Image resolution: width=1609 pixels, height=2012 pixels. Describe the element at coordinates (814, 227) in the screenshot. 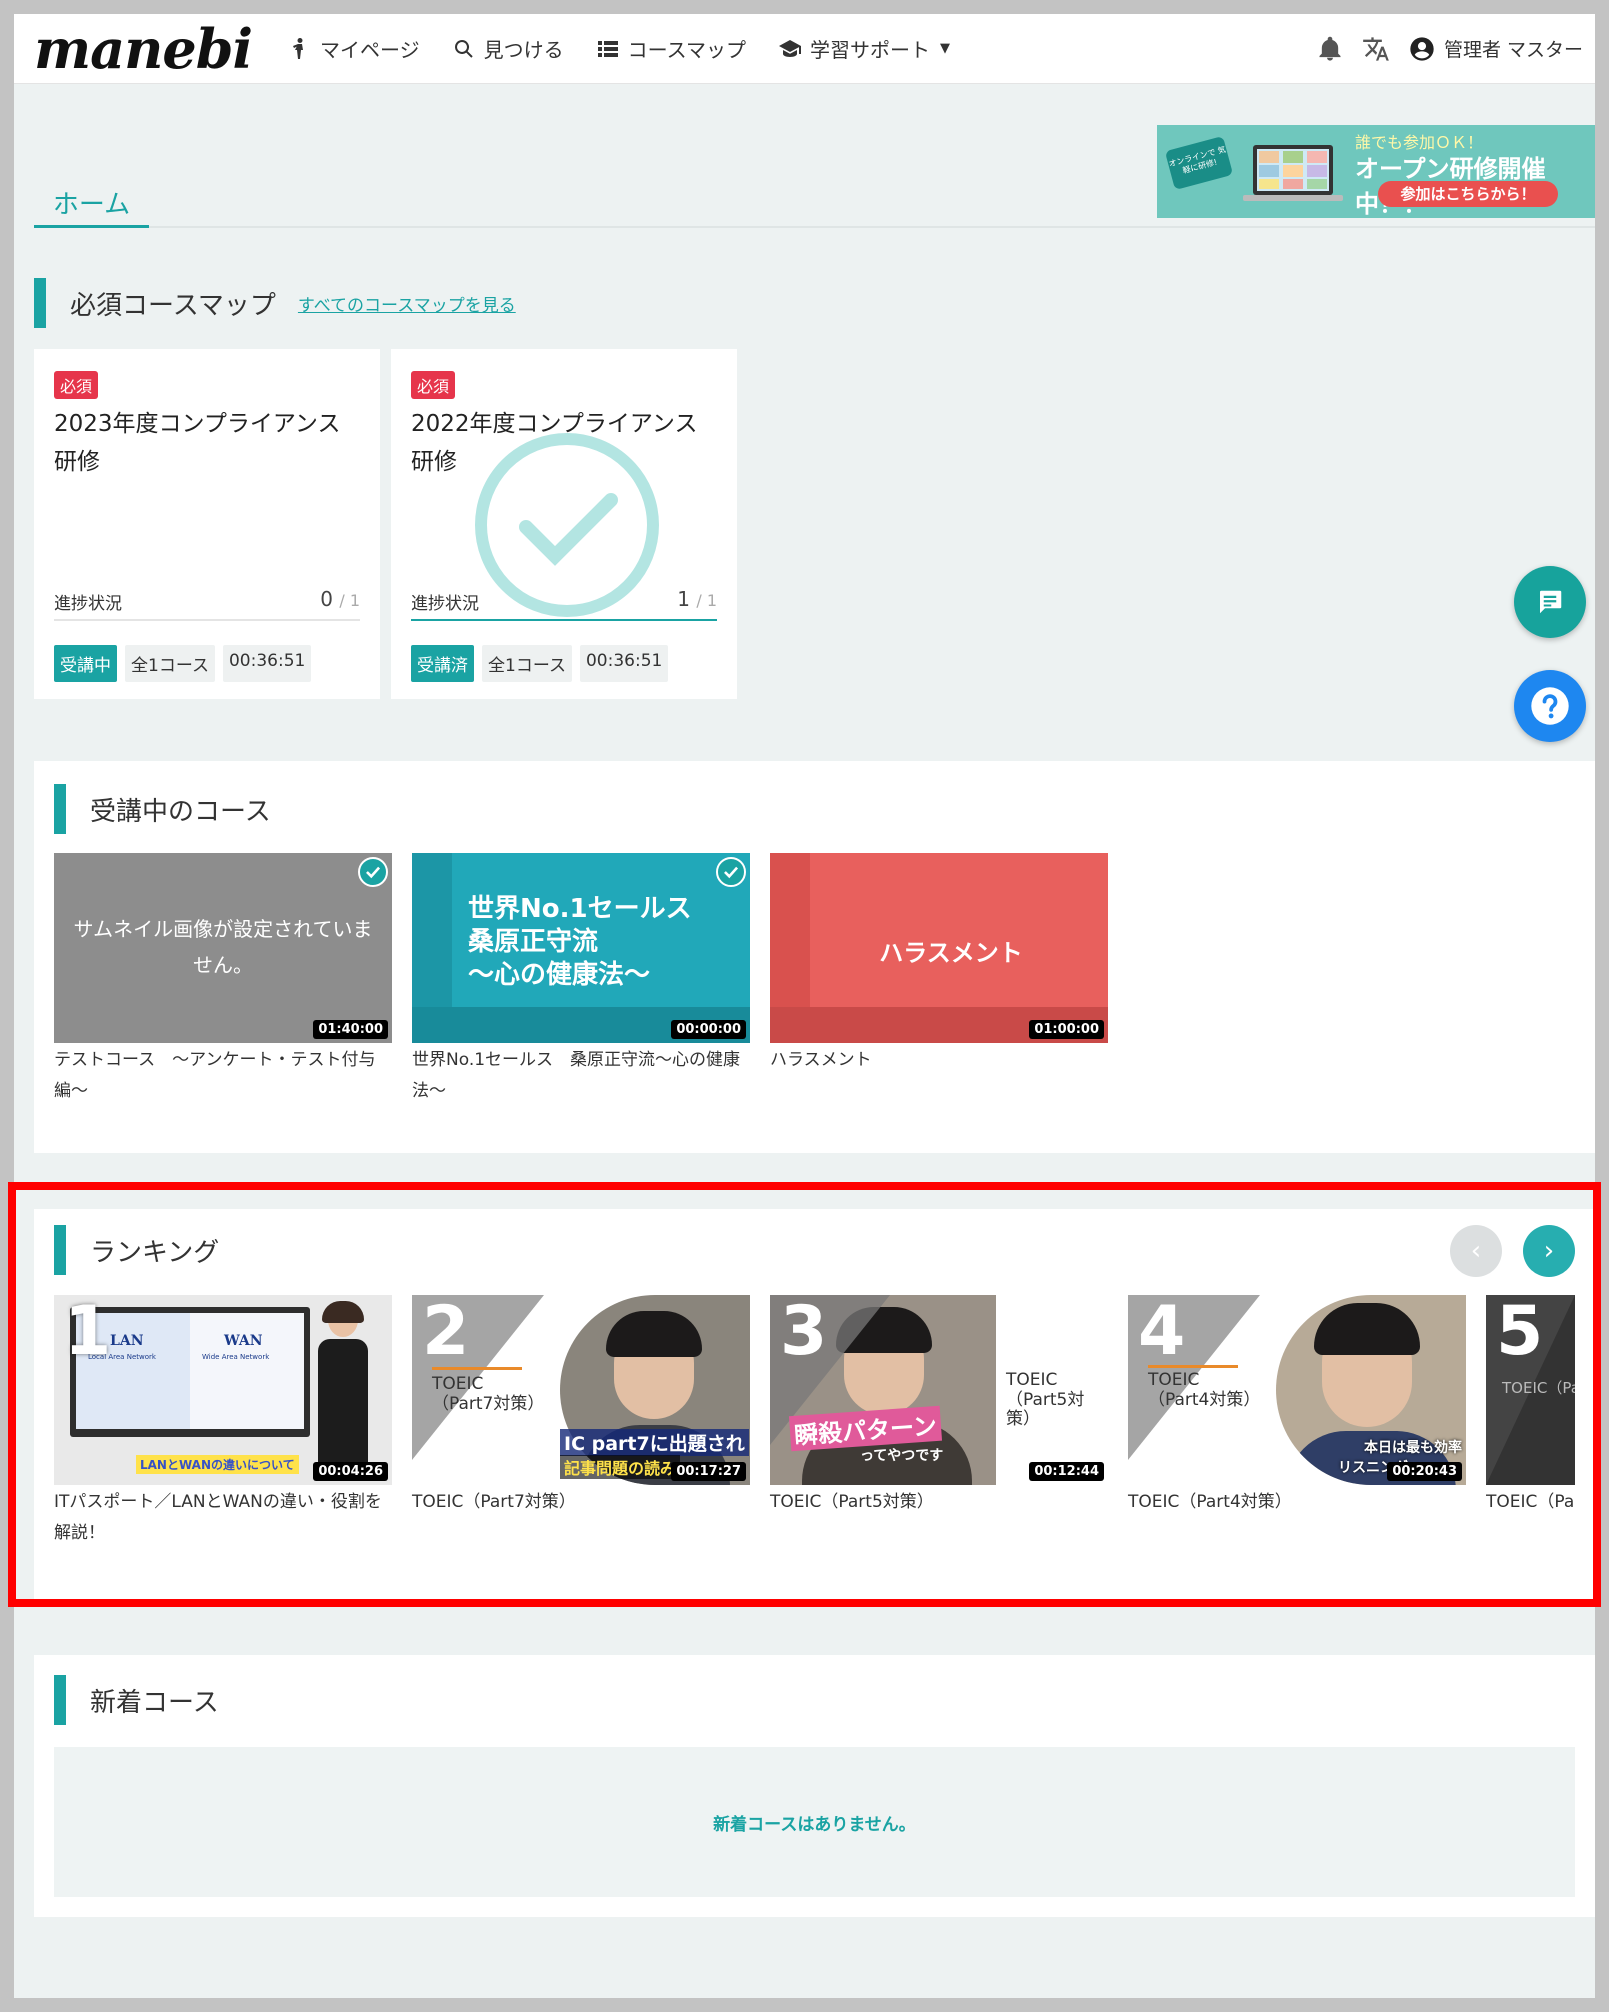

I see `tabs-divider` at that location.